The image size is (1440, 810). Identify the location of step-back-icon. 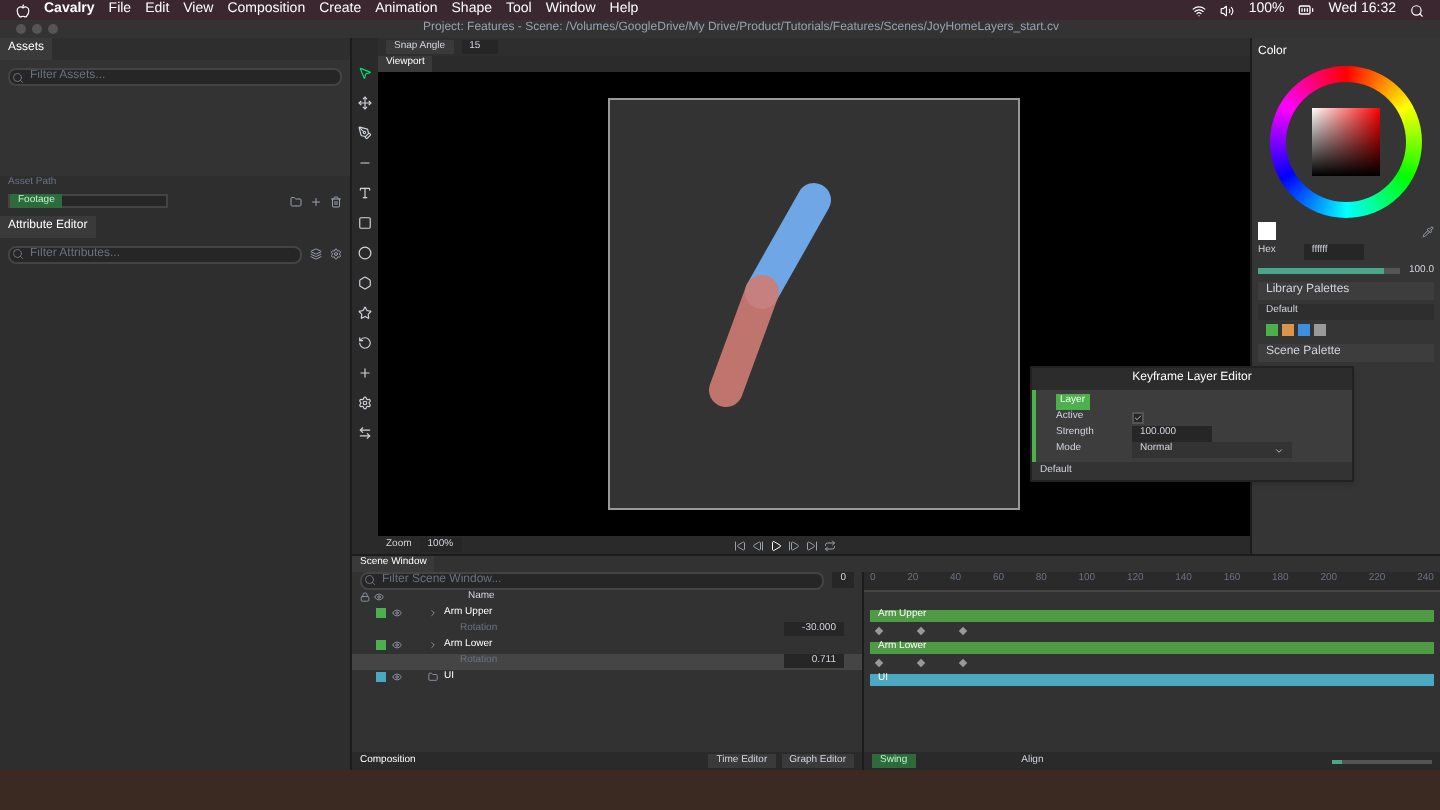
(758, 545).